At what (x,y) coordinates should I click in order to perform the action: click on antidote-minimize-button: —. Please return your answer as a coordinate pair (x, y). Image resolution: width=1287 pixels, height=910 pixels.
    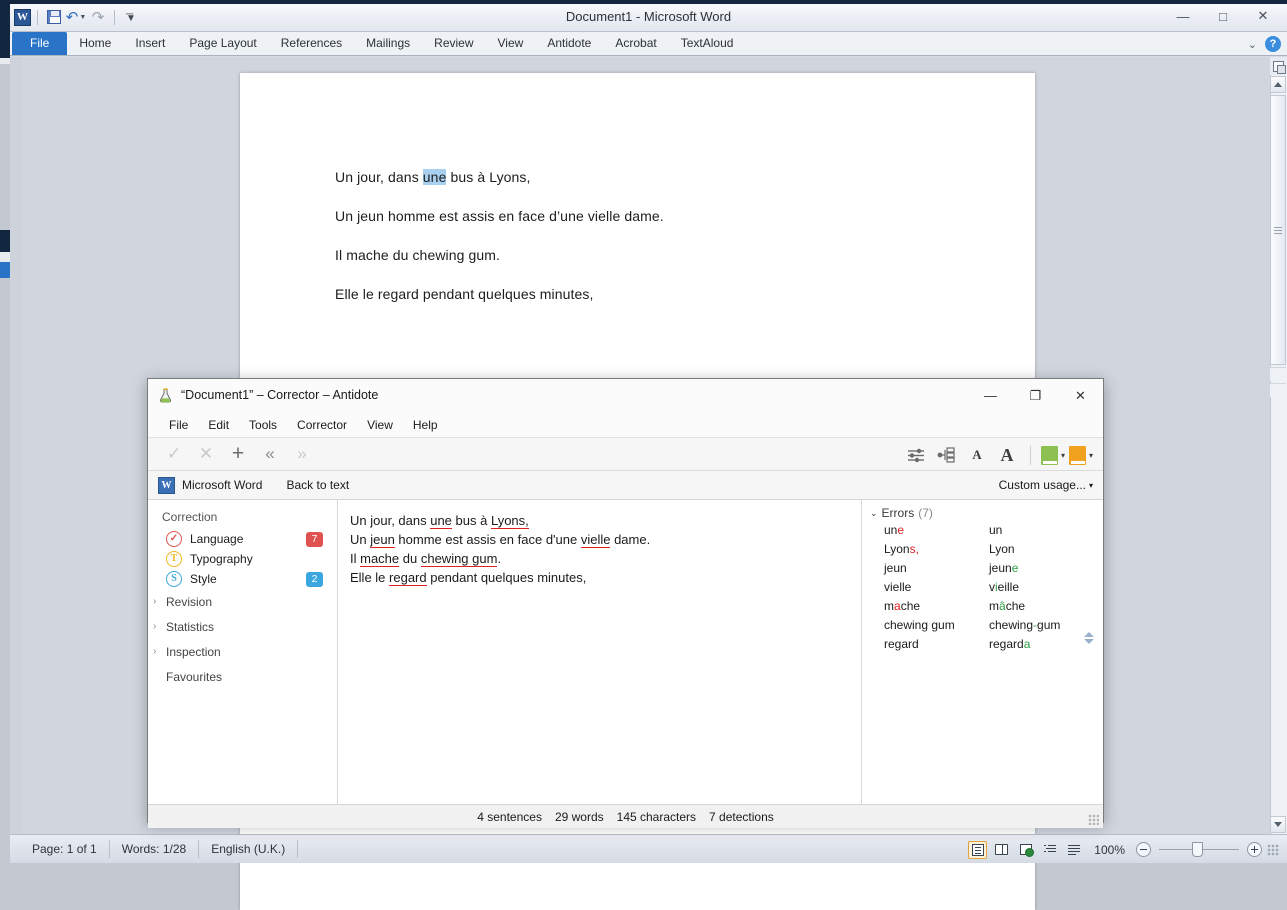
    Looking at the image, I should click on (990, 395).